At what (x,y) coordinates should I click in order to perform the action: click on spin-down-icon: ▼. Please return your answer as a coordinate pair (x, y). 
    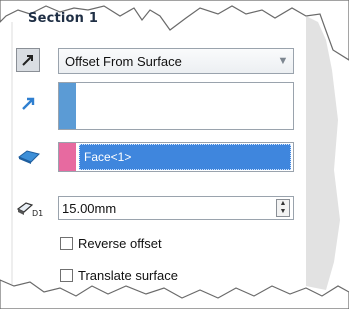
    Looking at the image, I should click on (283, 212).